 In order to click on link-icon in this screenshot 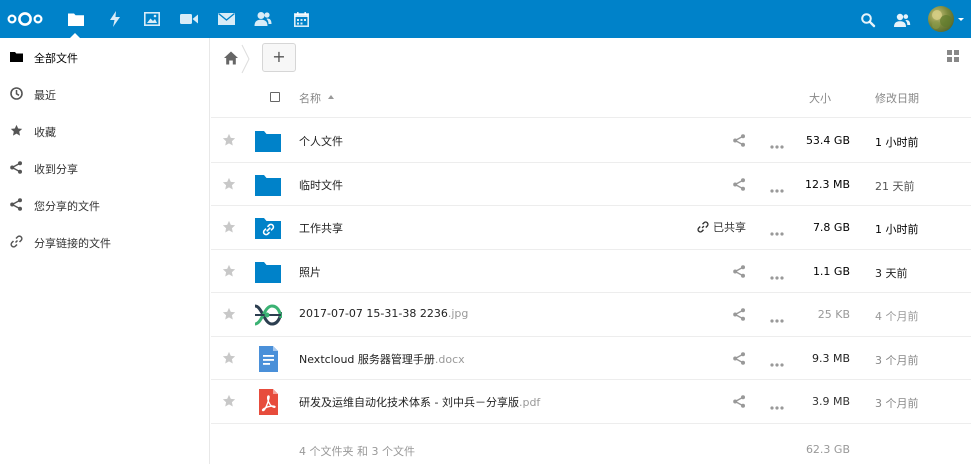, I will do `click(703, 227)`.